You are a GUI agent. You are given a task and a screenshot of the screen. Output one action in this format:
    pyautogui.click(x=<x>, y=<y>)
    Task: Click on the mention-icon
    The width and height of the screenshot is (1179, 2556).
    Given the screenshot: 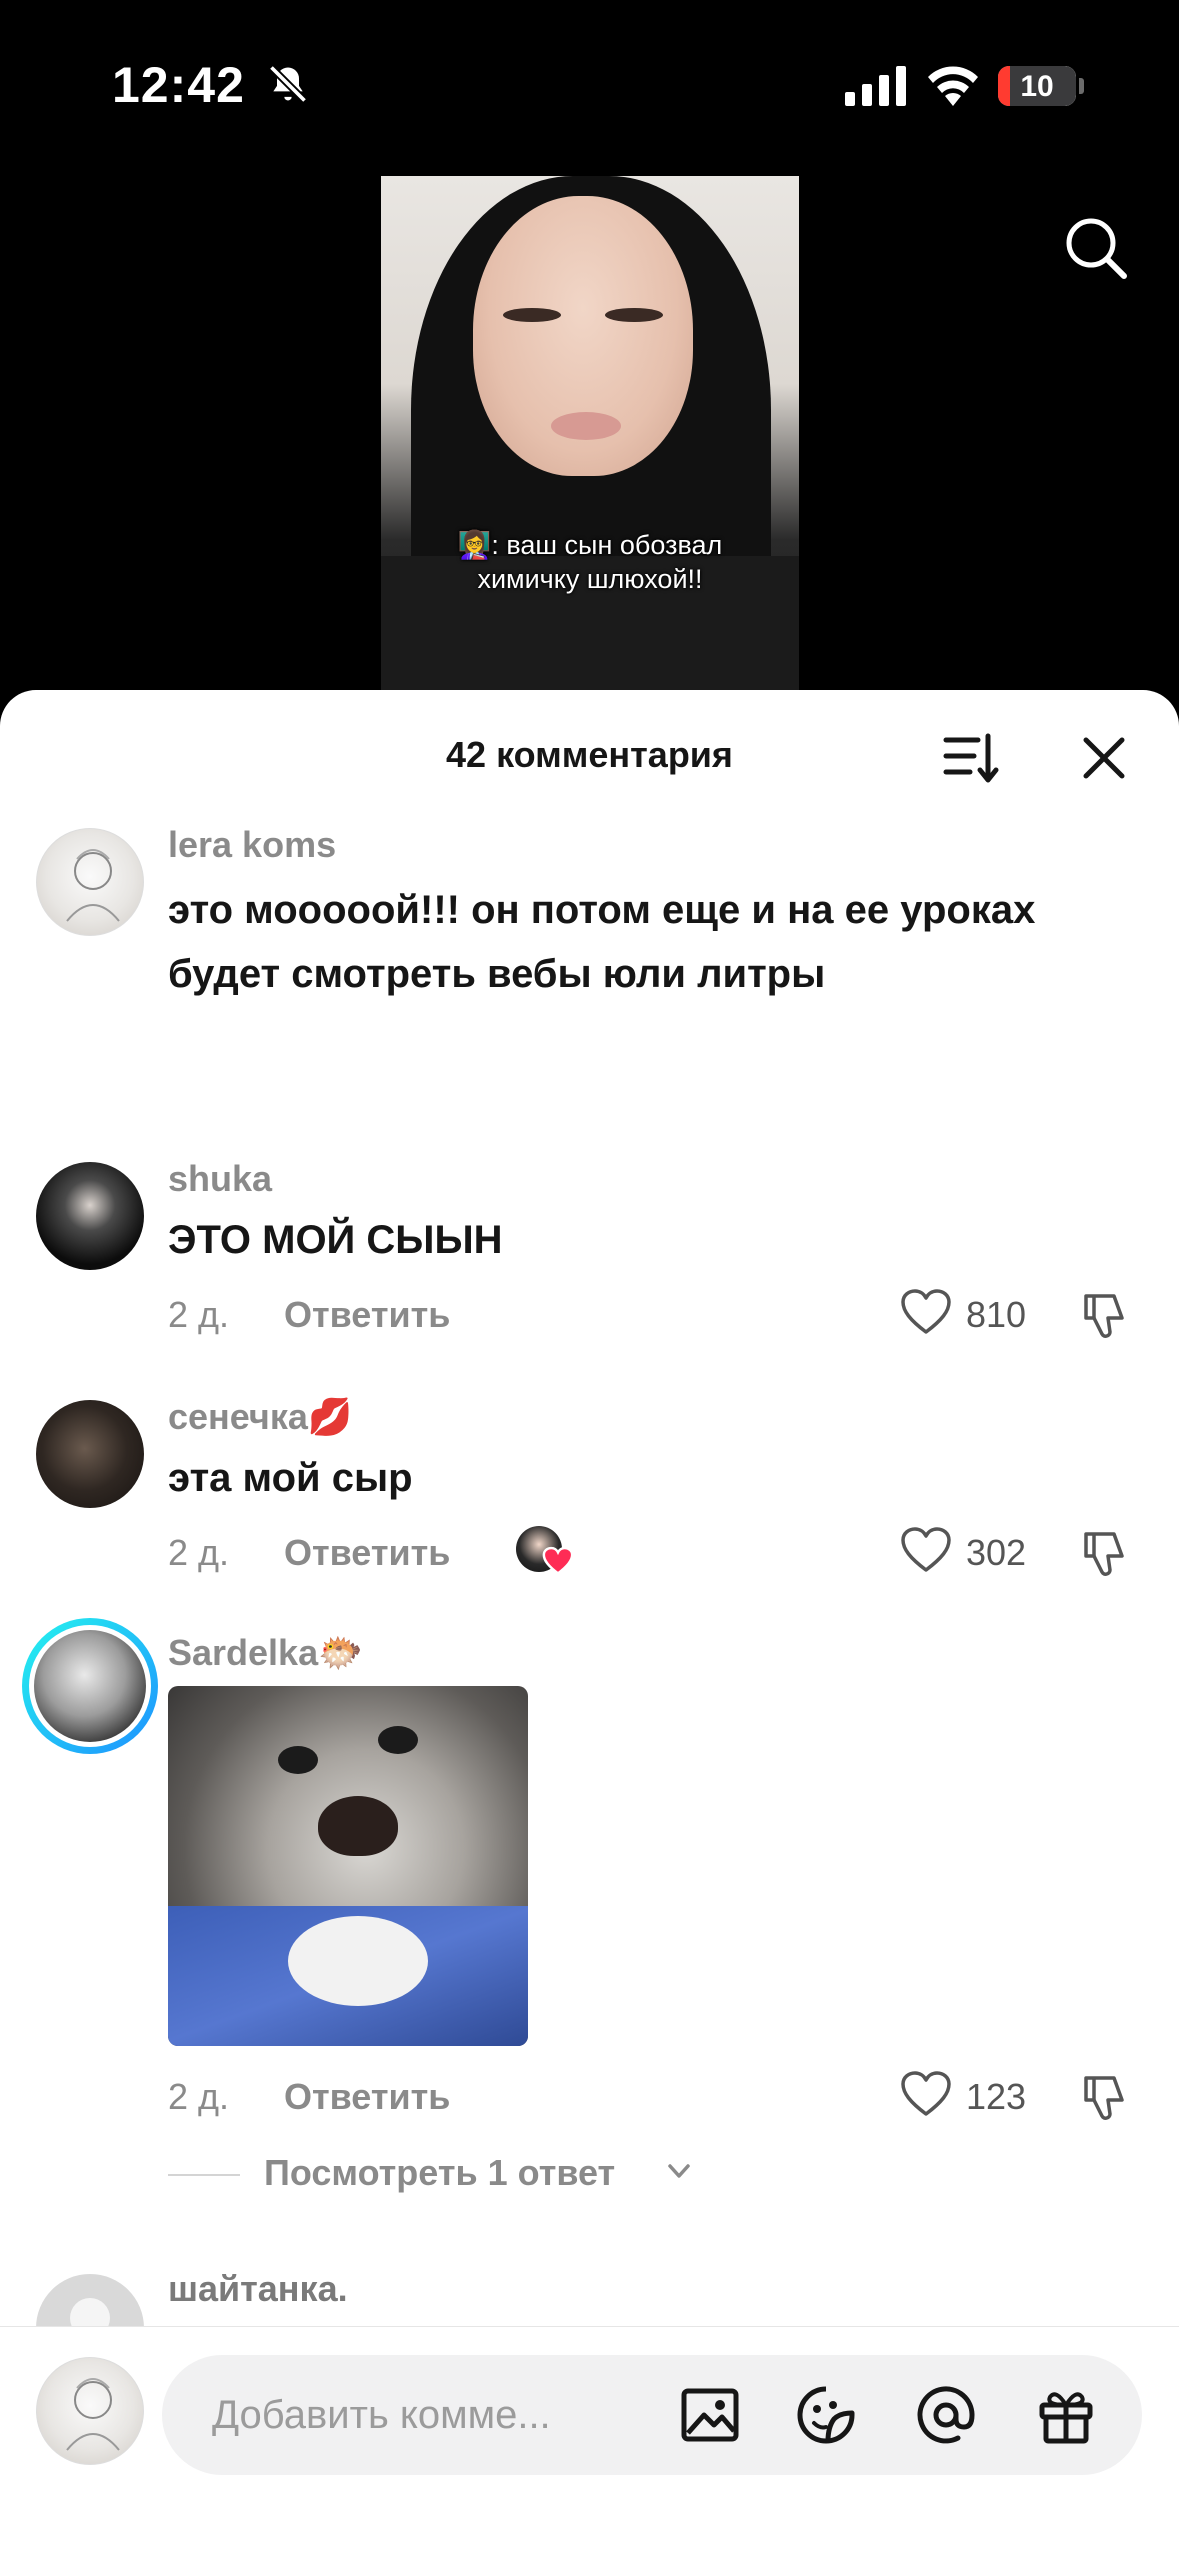 What is the action you would take?
    pyautogui.click(x=946, y=2415)
    